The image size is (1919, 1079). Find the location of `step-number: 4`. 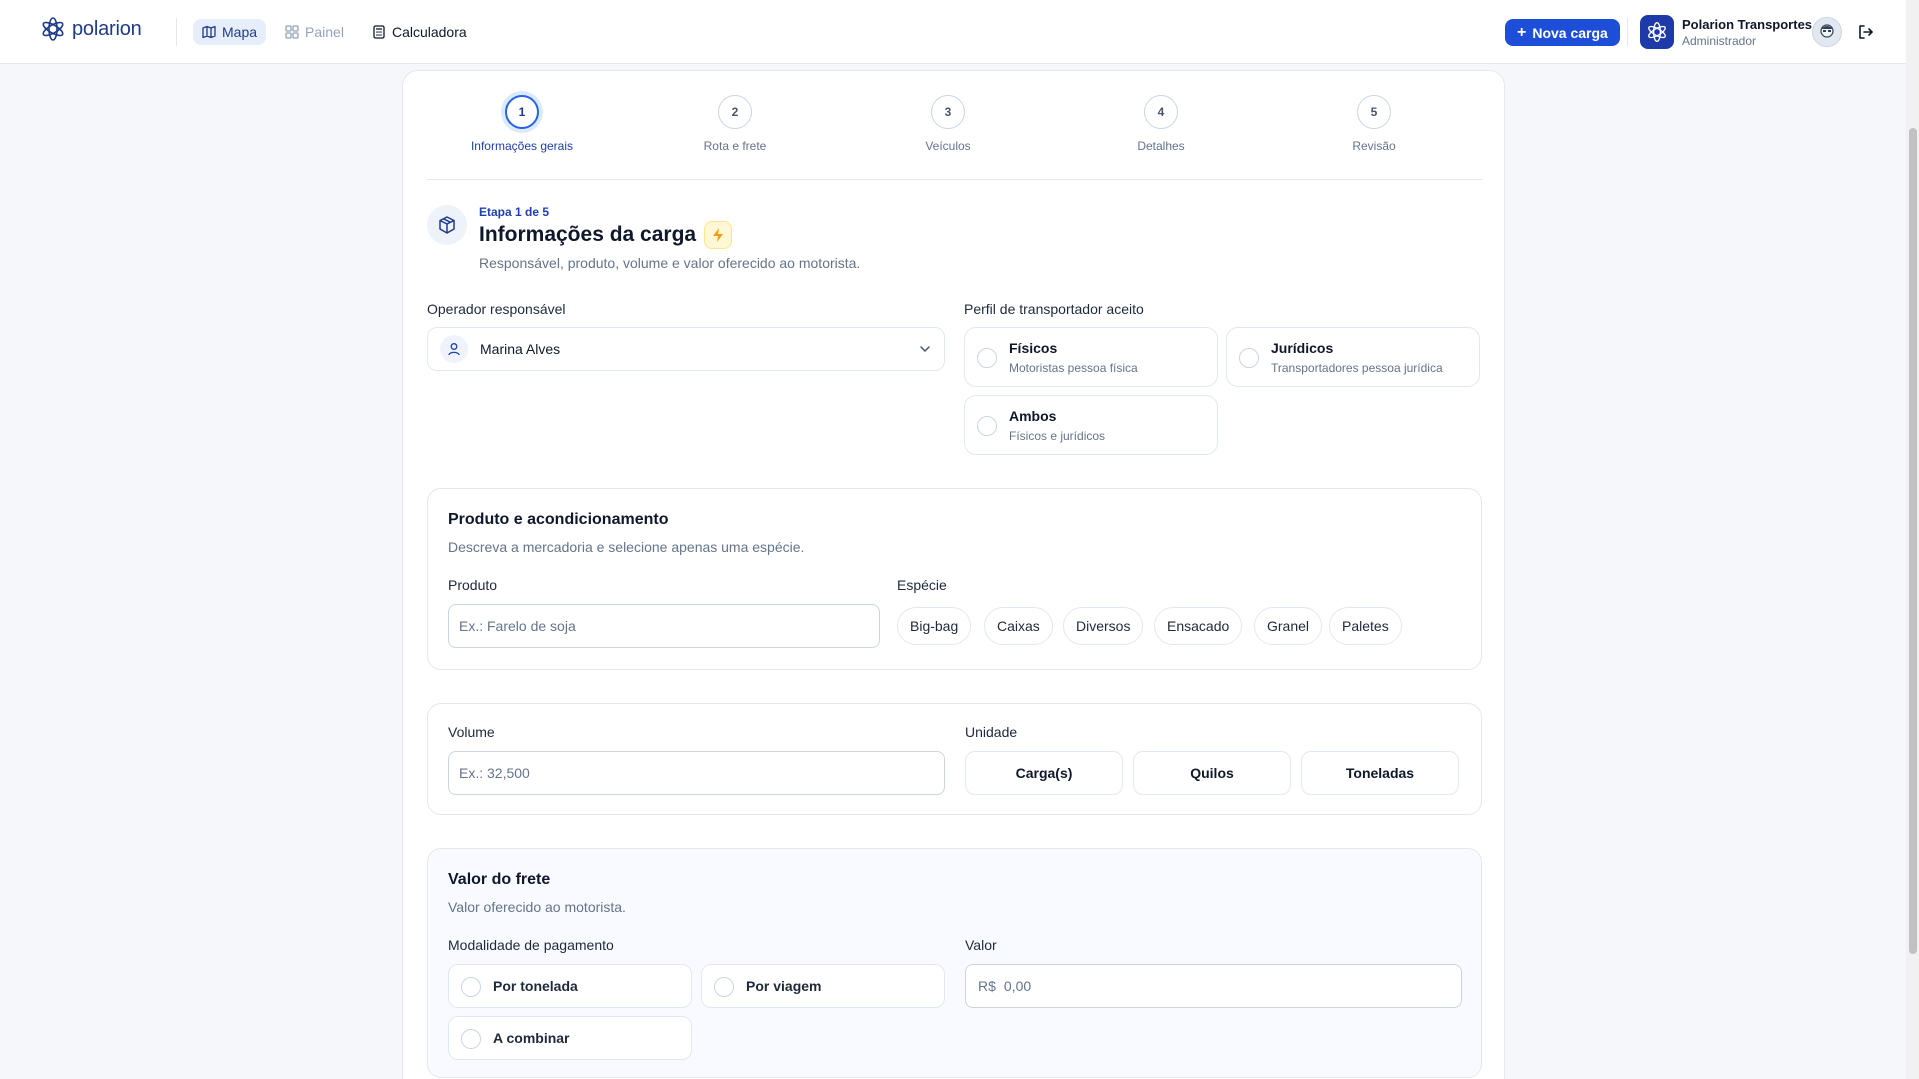

step-number: 4 is located at coordinates (1161, 112).